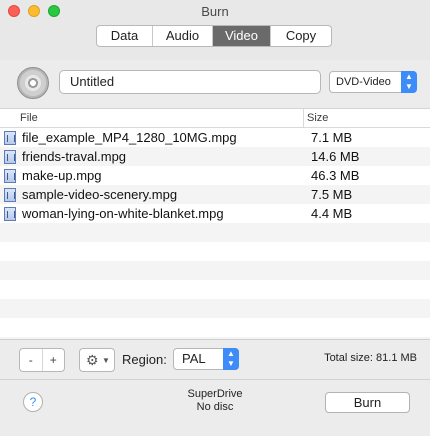 This screenshot has width=430, height=436. I want to click on total-size: Total size: 81.1 MB, so click(370, 358).